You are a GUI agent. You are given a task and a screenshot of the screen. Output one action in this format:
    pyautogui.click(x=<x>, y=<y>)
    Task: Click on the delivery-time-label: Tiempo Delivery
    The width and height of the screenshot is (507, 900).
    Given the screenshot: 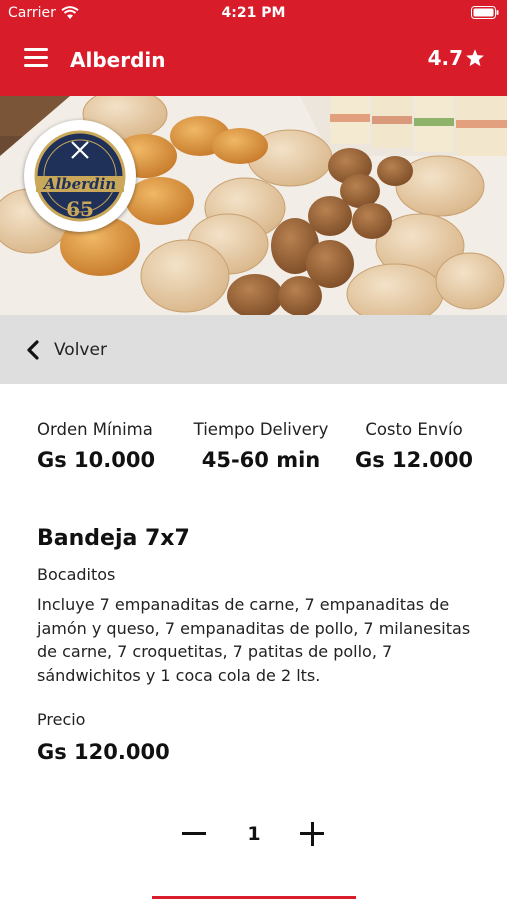 What is the action you would take?
    pyautogui.click(x=261, y=429)
    